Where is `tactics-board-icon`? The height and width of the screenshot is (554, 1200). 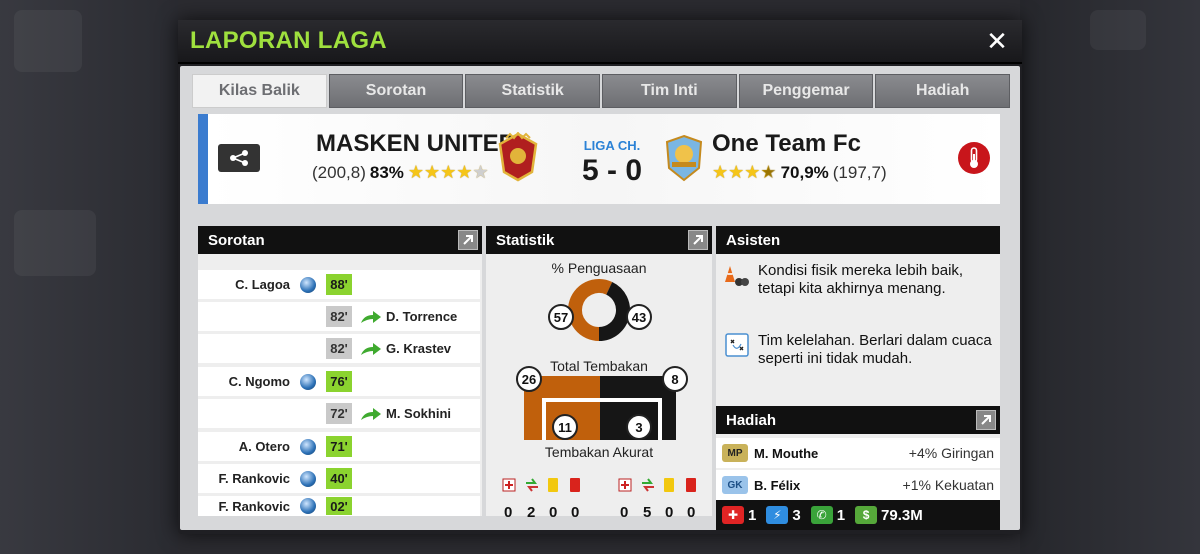 tactics-board-icon is located at coordinates (737, 345).